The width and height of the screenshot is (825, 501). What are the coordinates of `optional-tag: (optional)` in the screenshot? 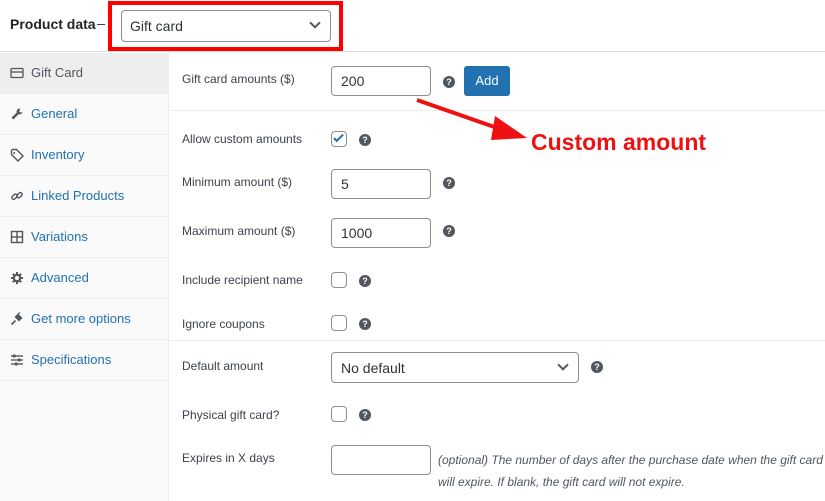 It's located at (463, 460).